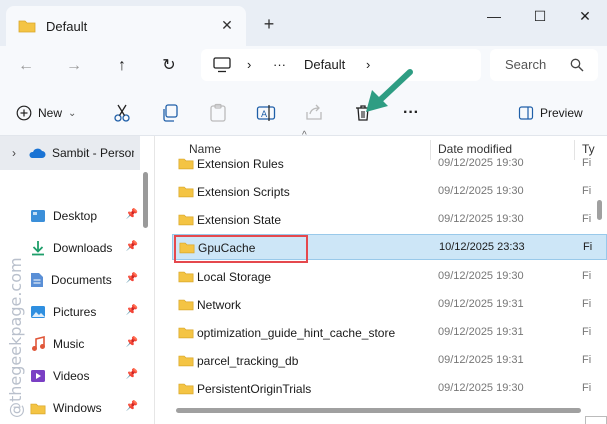 The width and height of the screenshot is (607, 424). What do you see at coordinates (389, 277) in the screenshot?
I see `file-row: Local Storage 09/12/2025 19:30 Fi` at bounding box center [389, 277].